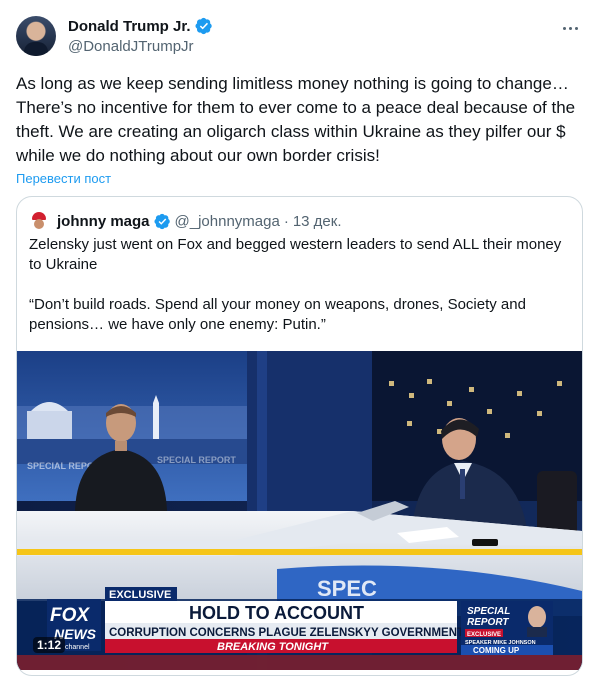  What do you see at coordinates (140, 595) in the screenshot?
I see `exclusive-tag: EXCLUSIVE` at bounding box center [140, 595].